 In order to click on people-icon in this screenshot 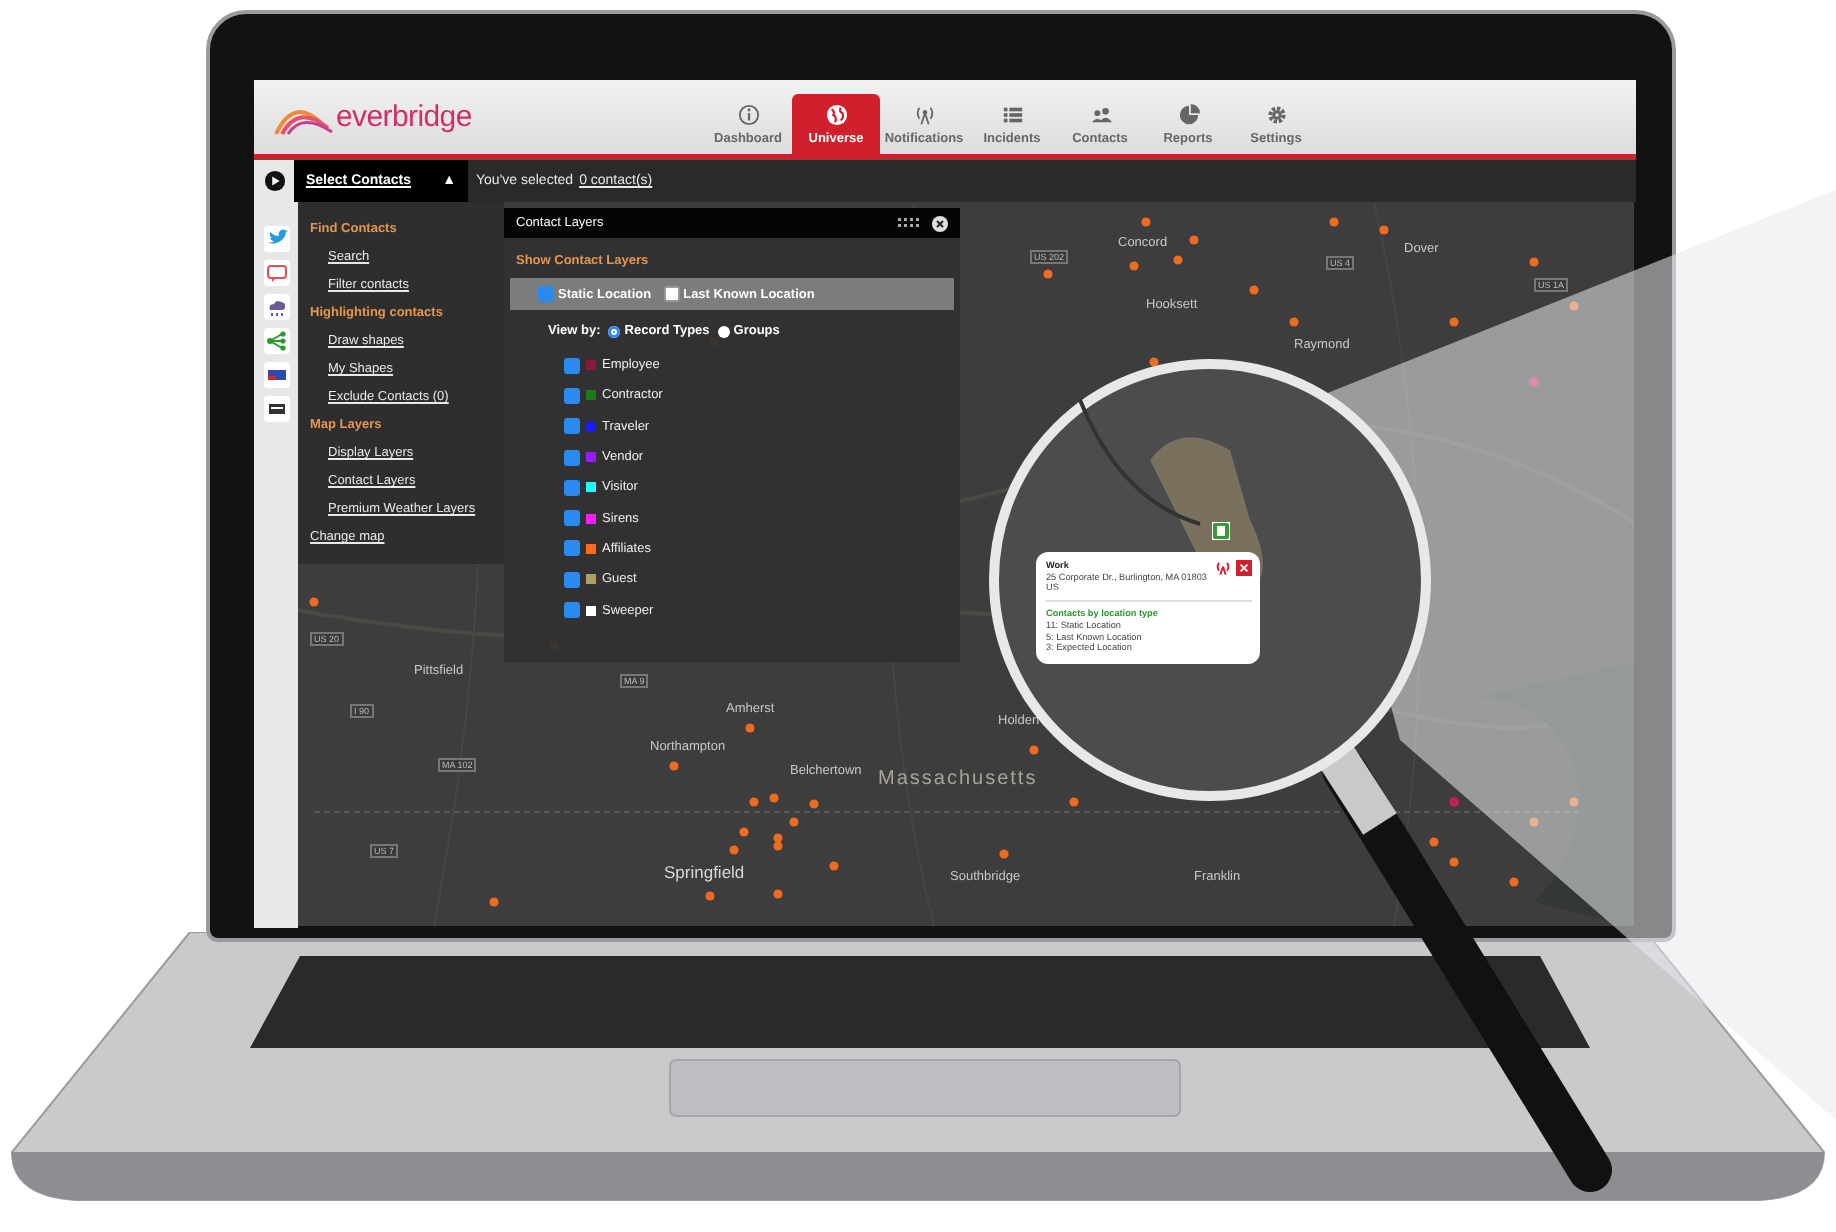, I will do `click(1100, 115)`.